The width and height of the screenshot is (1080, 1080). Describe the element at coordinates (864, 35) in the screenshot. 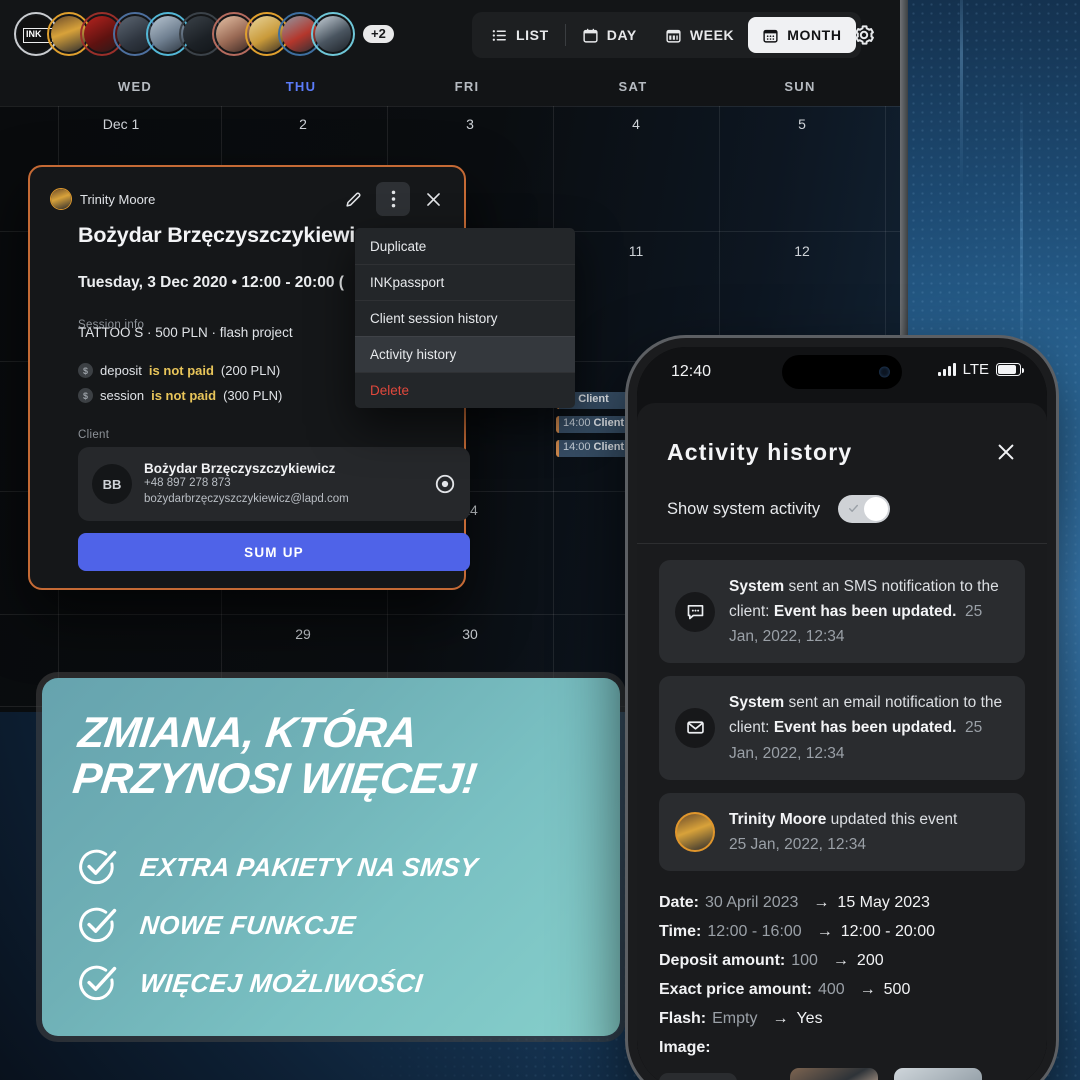

I see `settings-button` at that location.